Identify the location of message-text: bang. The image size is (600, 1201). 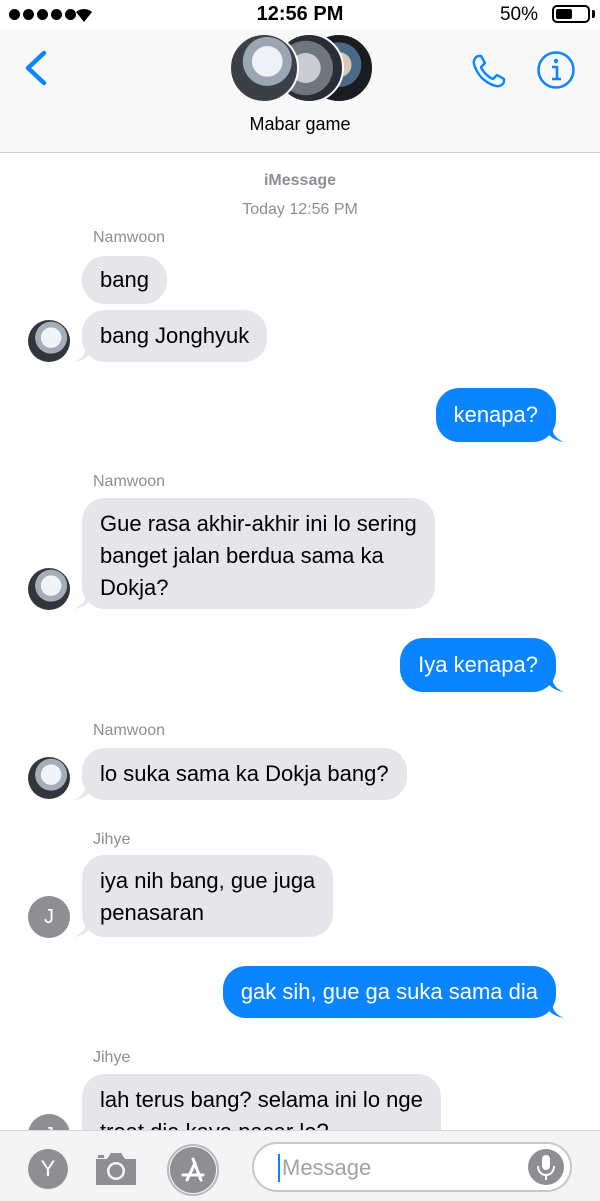
(124, 279).